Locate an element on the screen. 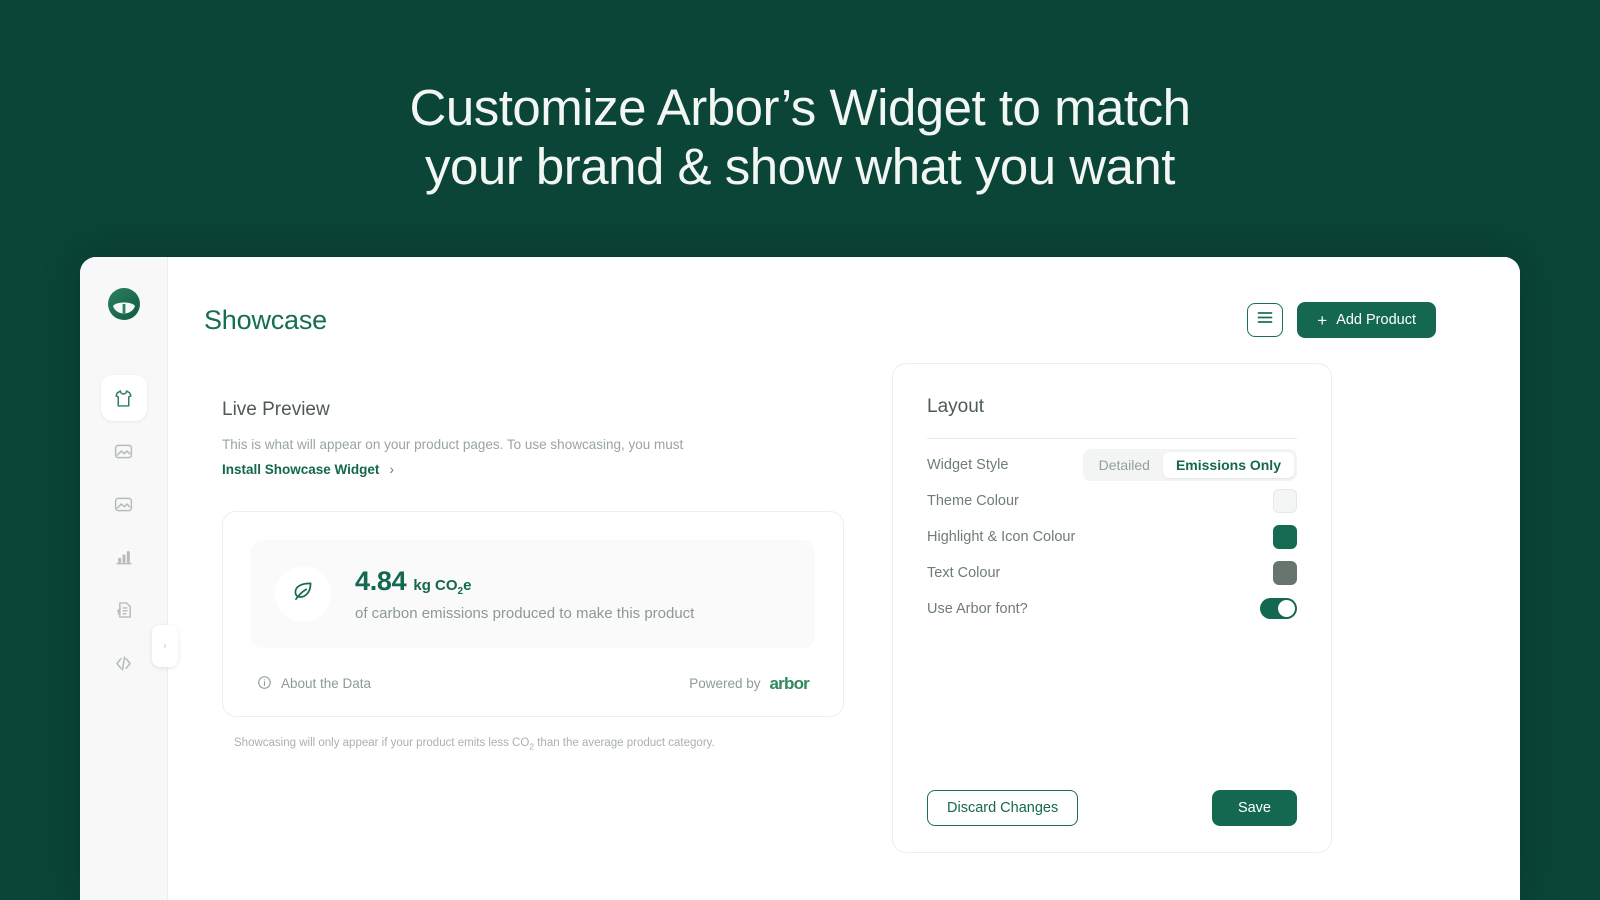 The image size is (1600, 900). info-icon is located at coordinates (264, 684).